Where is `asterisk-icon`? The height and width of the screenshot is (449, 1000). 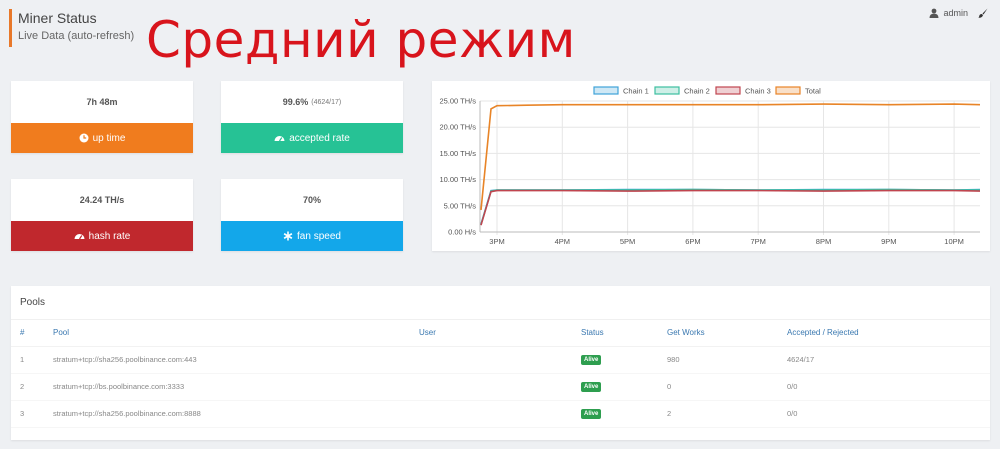
asterisk-icon is located at coordinates (288, 236).